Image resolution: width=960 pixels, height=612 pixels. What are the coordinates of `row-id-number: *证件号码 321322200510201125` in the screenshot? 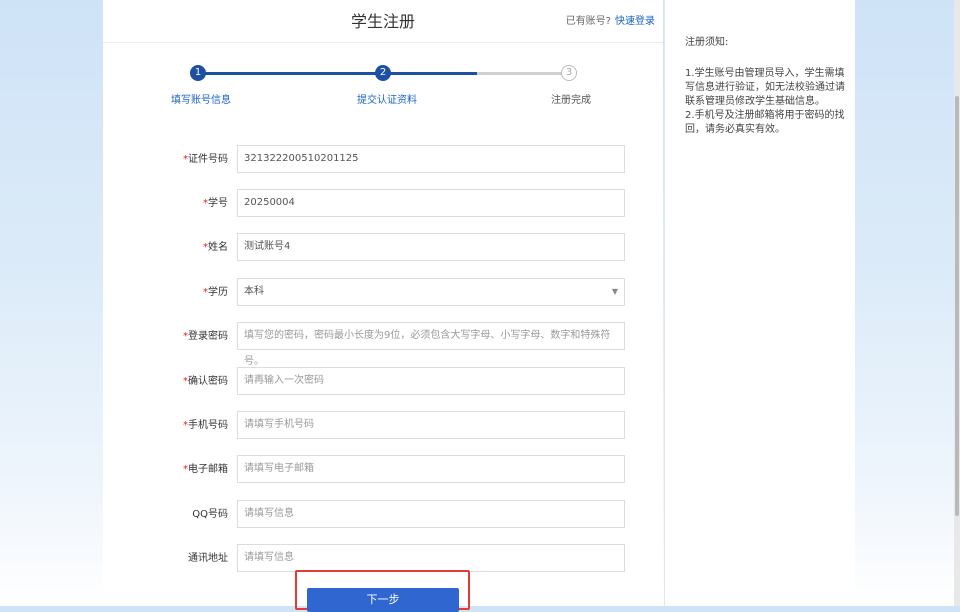 It's located at (383, 160).